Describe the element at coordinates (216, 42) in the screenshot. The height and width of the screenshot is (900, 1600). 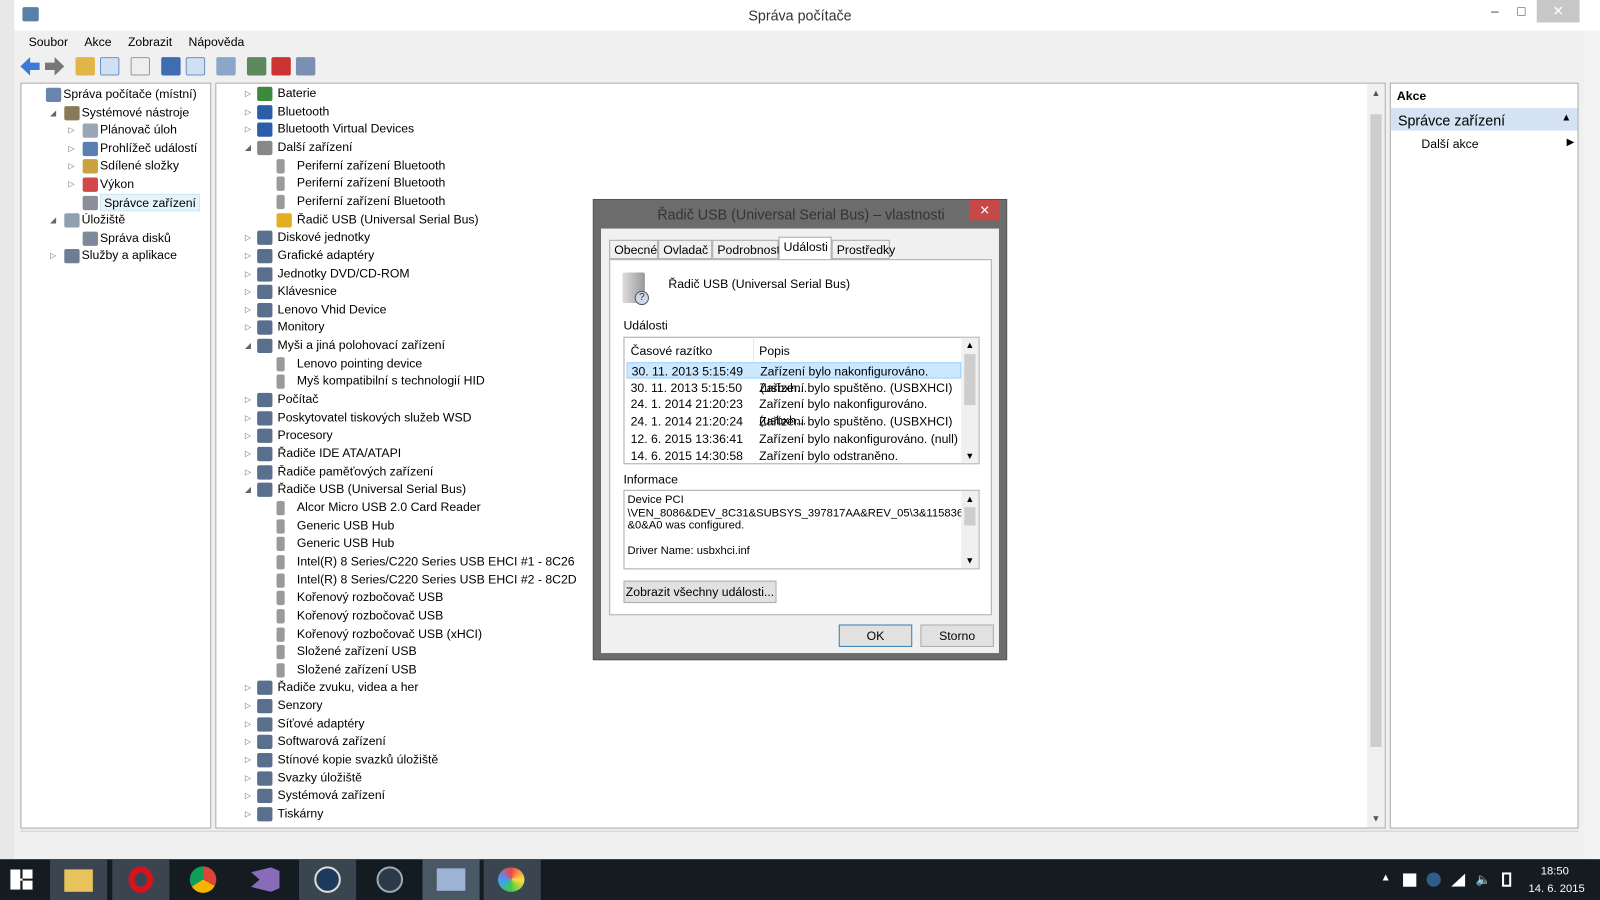
I see `menu-napoveda: Nápověda` at that location.